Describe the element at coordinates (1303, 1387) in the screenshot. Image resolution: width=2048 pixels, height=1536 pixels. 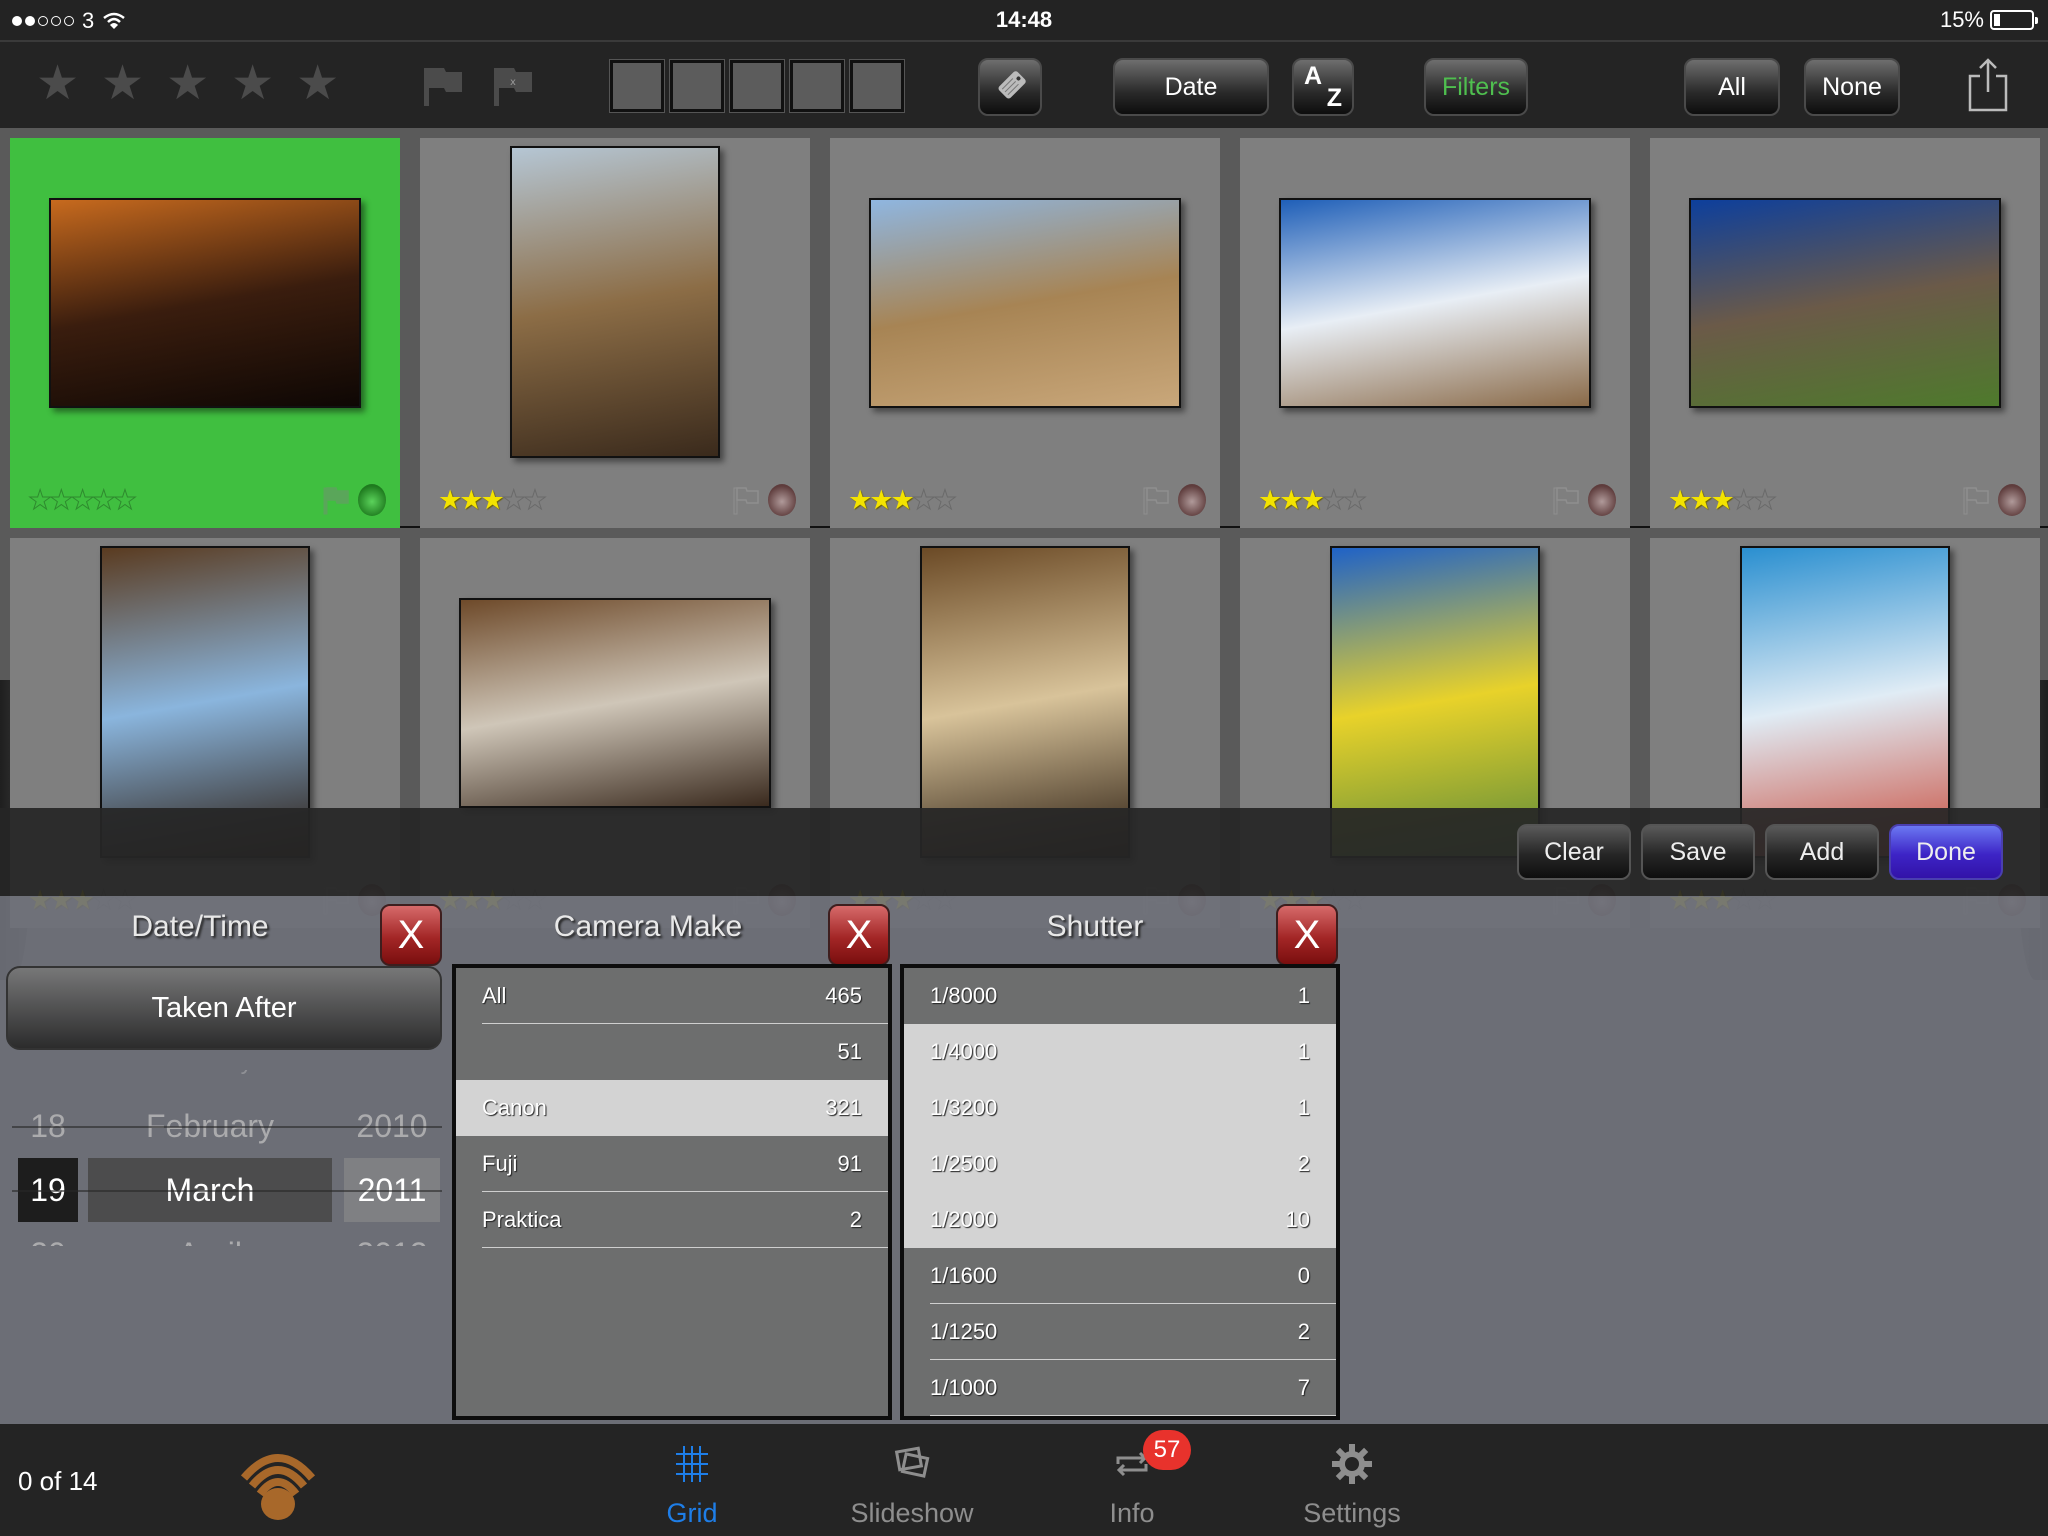
I see `option-count: 7` at that location.